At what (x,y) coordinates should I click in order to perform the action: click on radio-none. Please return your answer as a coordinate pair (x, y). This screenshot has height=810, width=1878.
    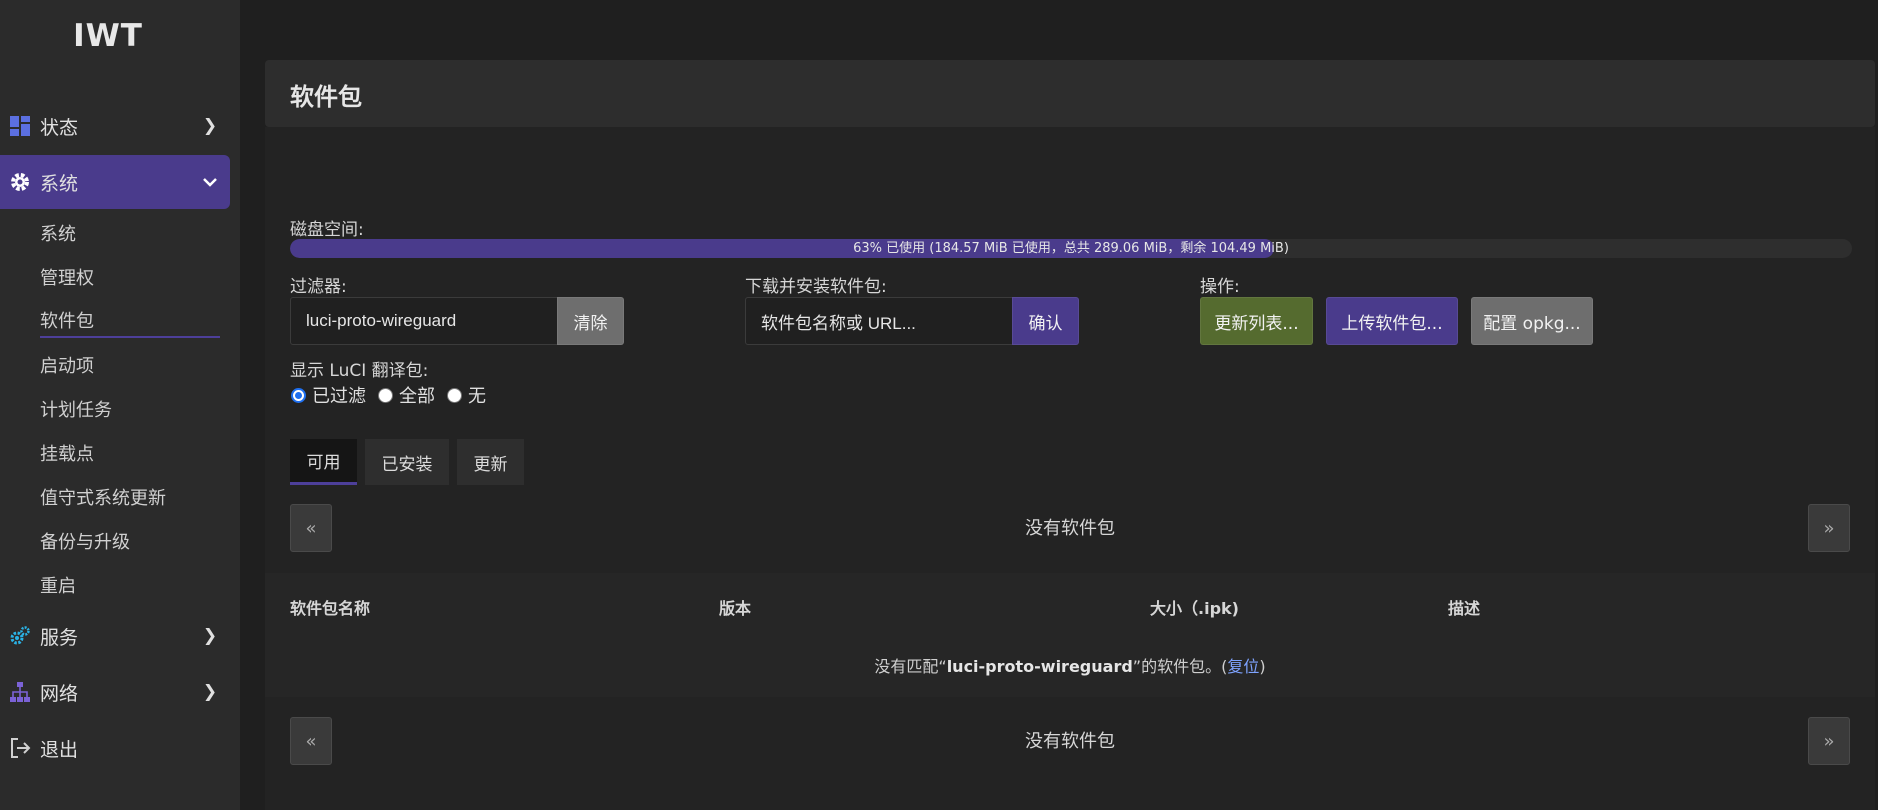
    Looking at the image, I should click on (454, 395).